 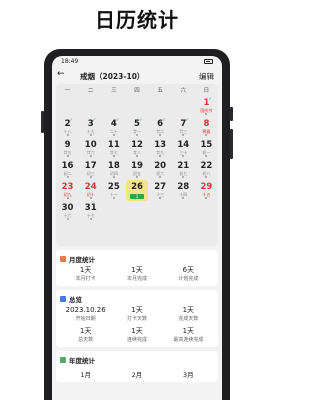 I want to click on calendar-day: 3 十九 ✓, so click(x=90, y=127).